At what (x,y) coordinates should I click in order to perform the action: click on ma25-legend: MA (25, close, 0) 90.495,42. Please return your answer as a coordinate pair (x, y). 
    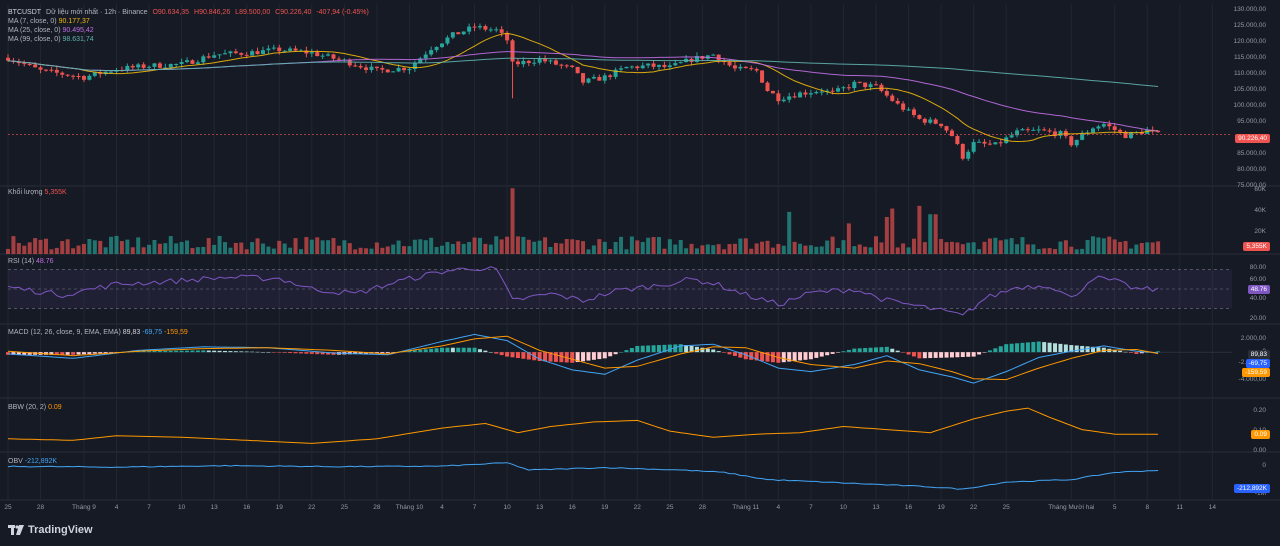
    Looking at the image, I should click on (51, 30).